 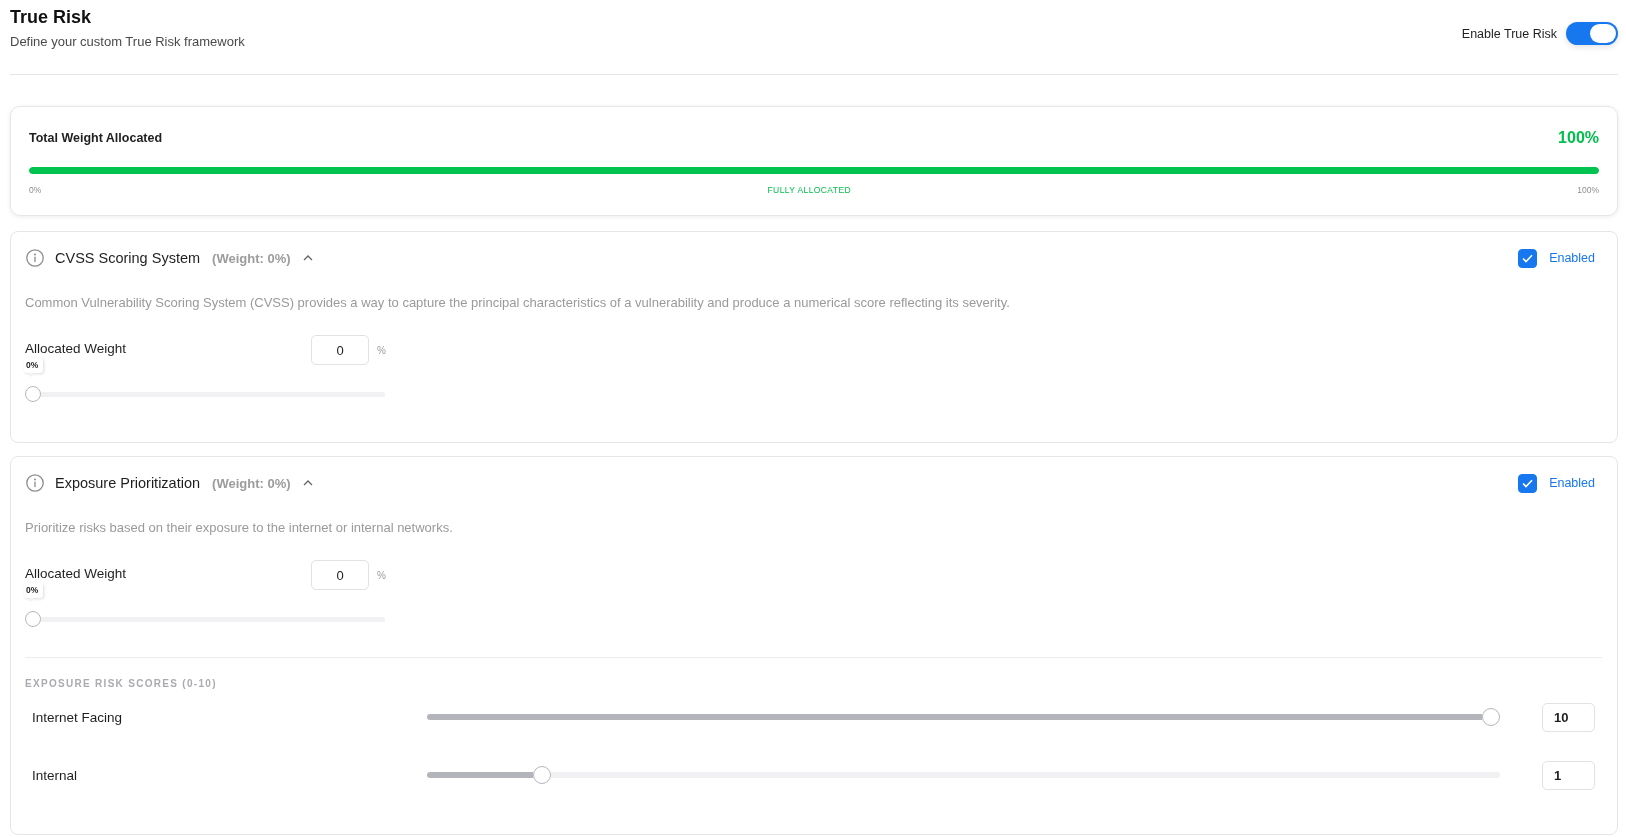 I want to click on subsection-heading: EXPOSURE RISK SCORES (0-10), so click(x=121, y=684).